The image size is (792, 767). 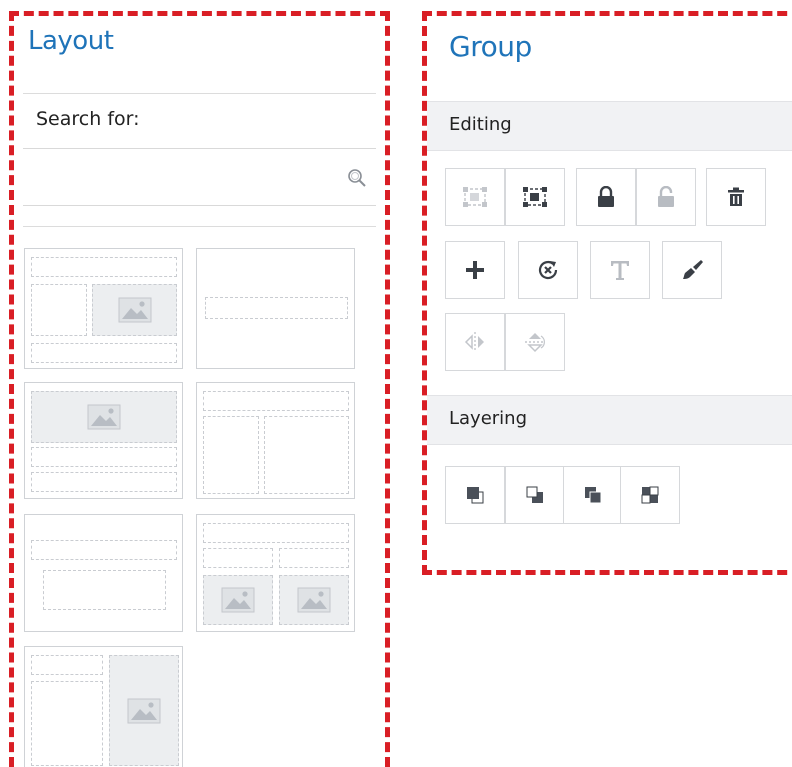 I want to click on send-to-back-icon, so click(x=534, y=494).